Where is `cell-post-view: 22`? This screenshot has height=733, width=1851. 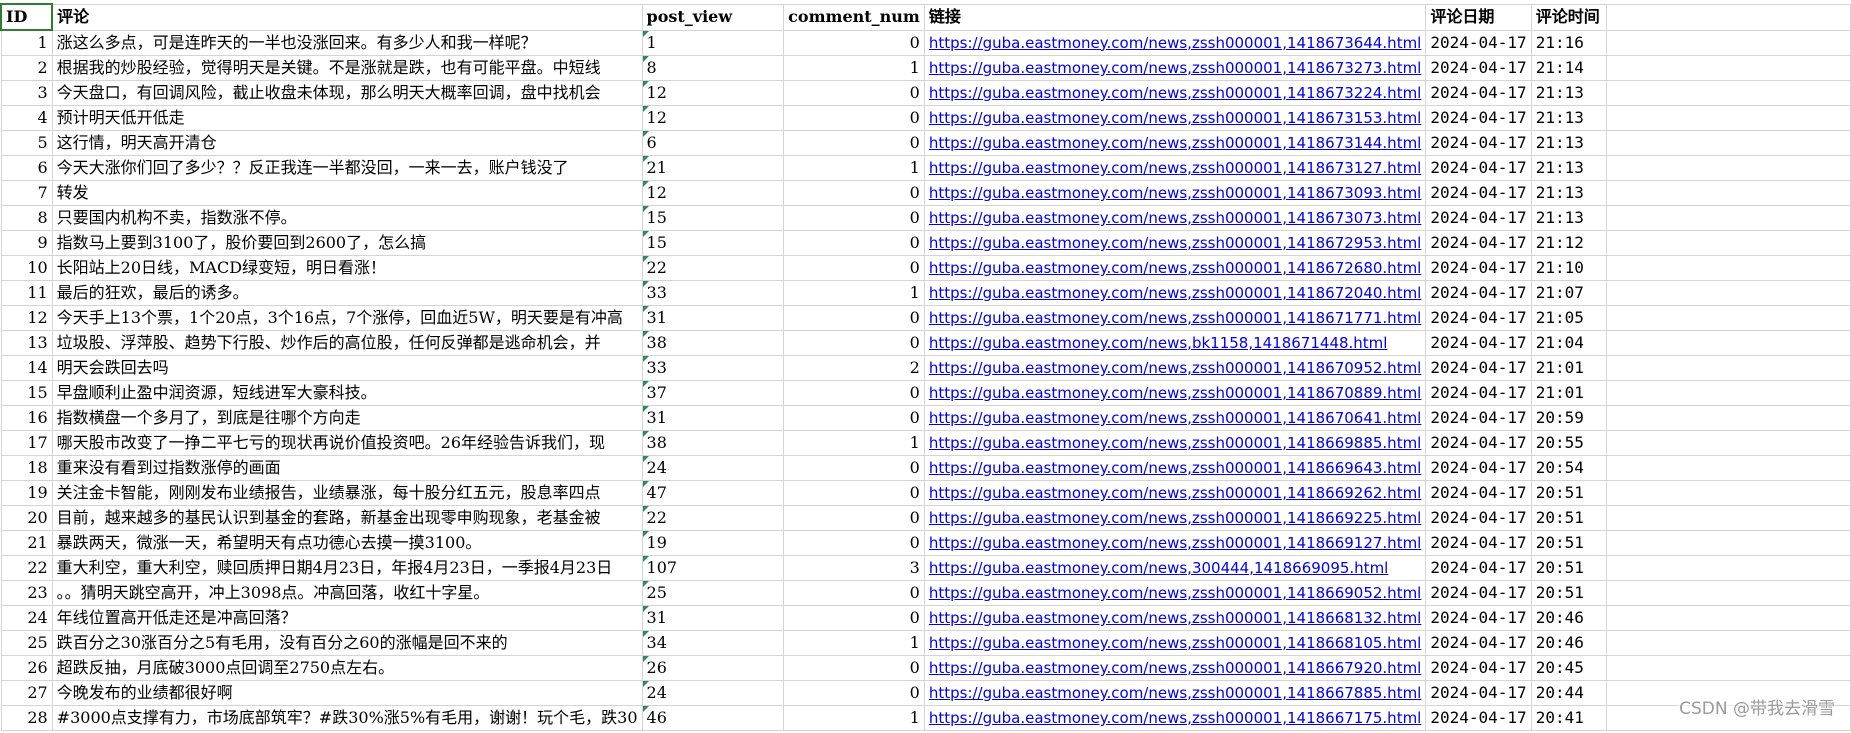
cell-post-view: 22 is located at coordinates (713, 268).